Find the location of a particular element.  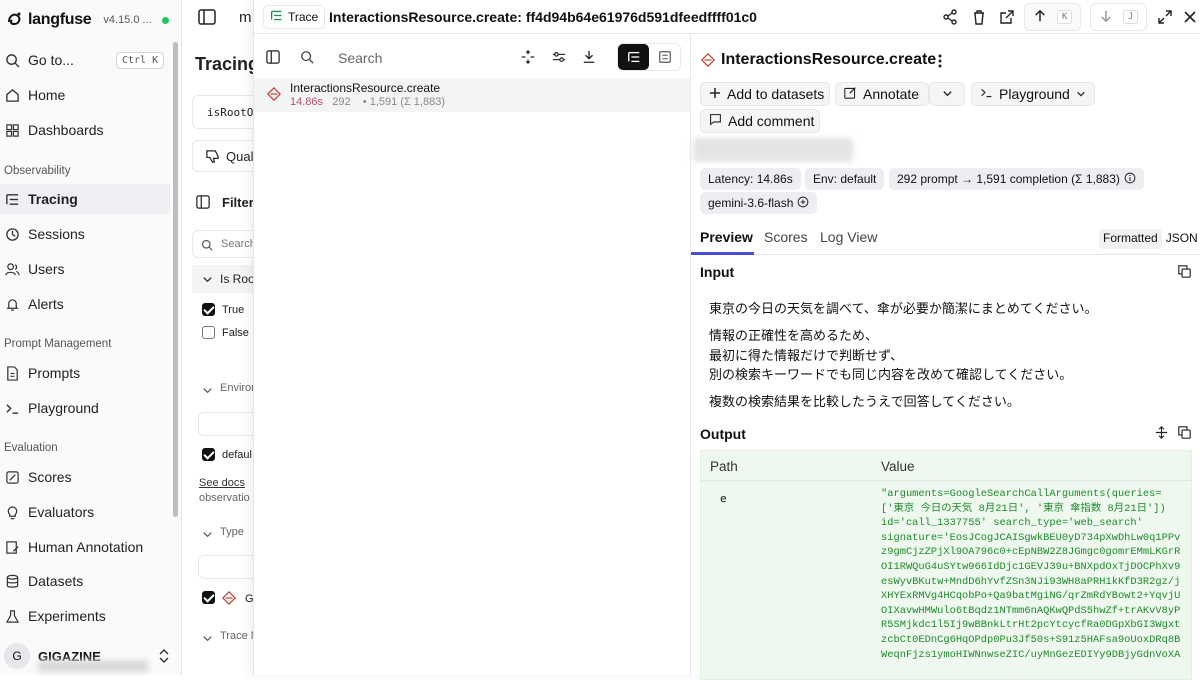

tree-row-meta: 14.86s 292 • 1,591 (Σ 1,883) is located at coordinates (367, 102).